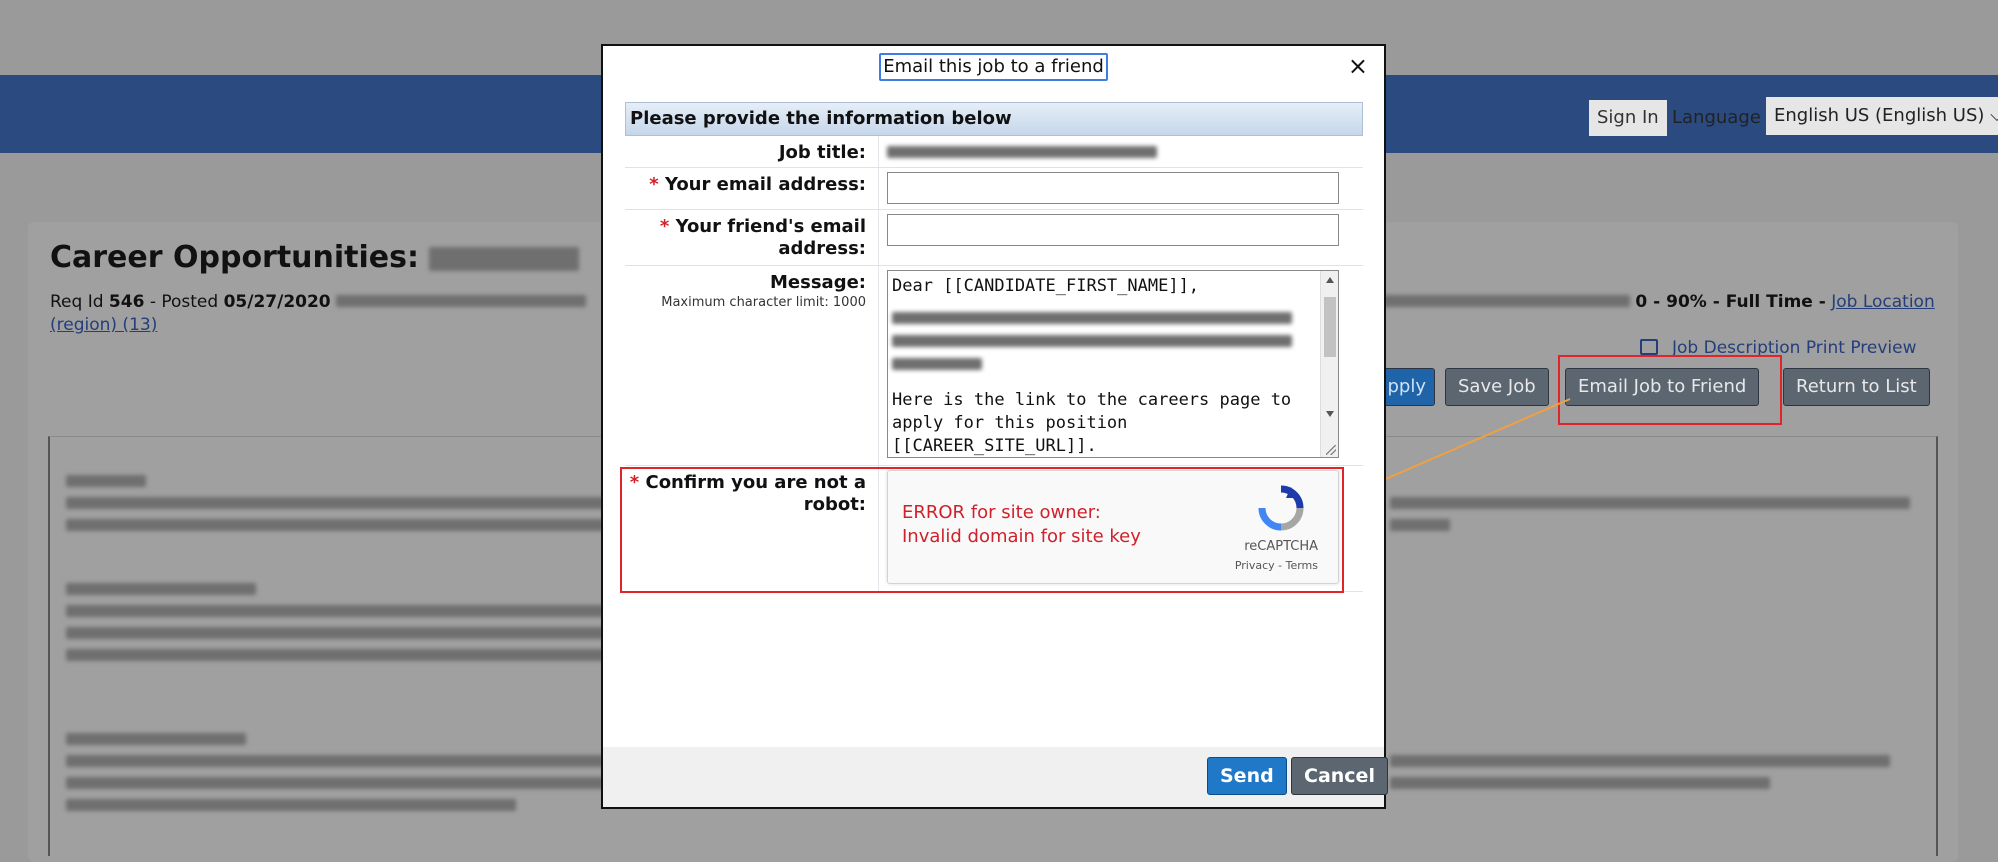 This screenshot has width=1998, height=862. What do you see at coordinates (763, 302) in the screenshot?
I see `message-limit-hint: Maximum character limit: 1000` at bounding box center [763, 302].